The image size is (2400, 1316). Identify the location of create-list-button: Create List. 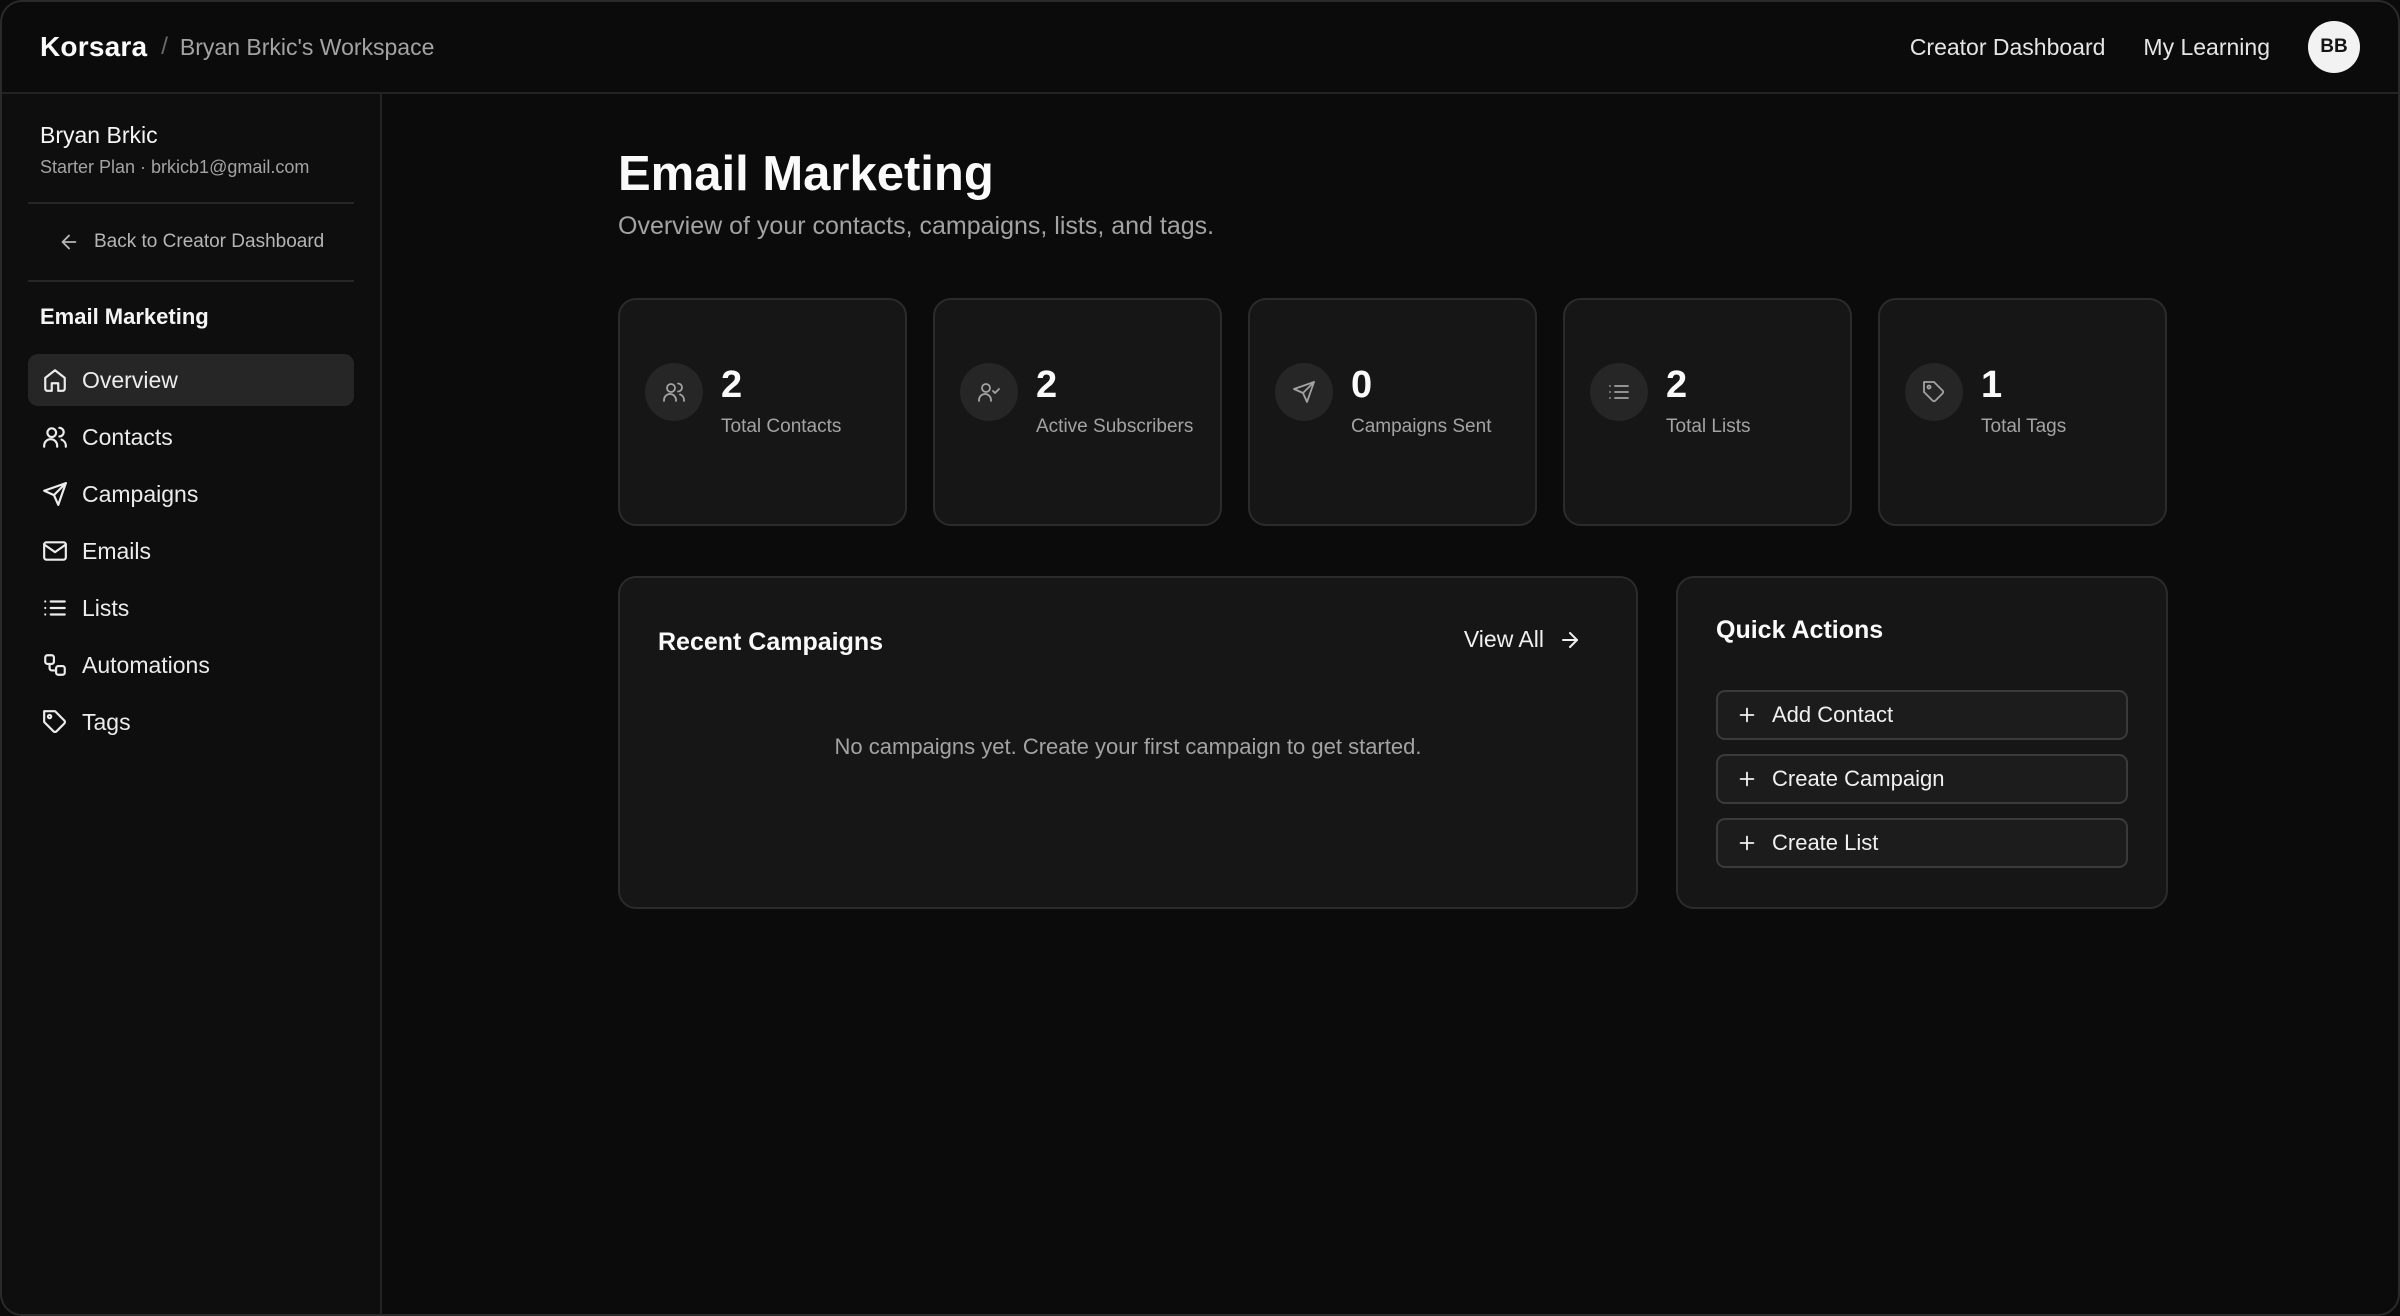
(1922, 843).